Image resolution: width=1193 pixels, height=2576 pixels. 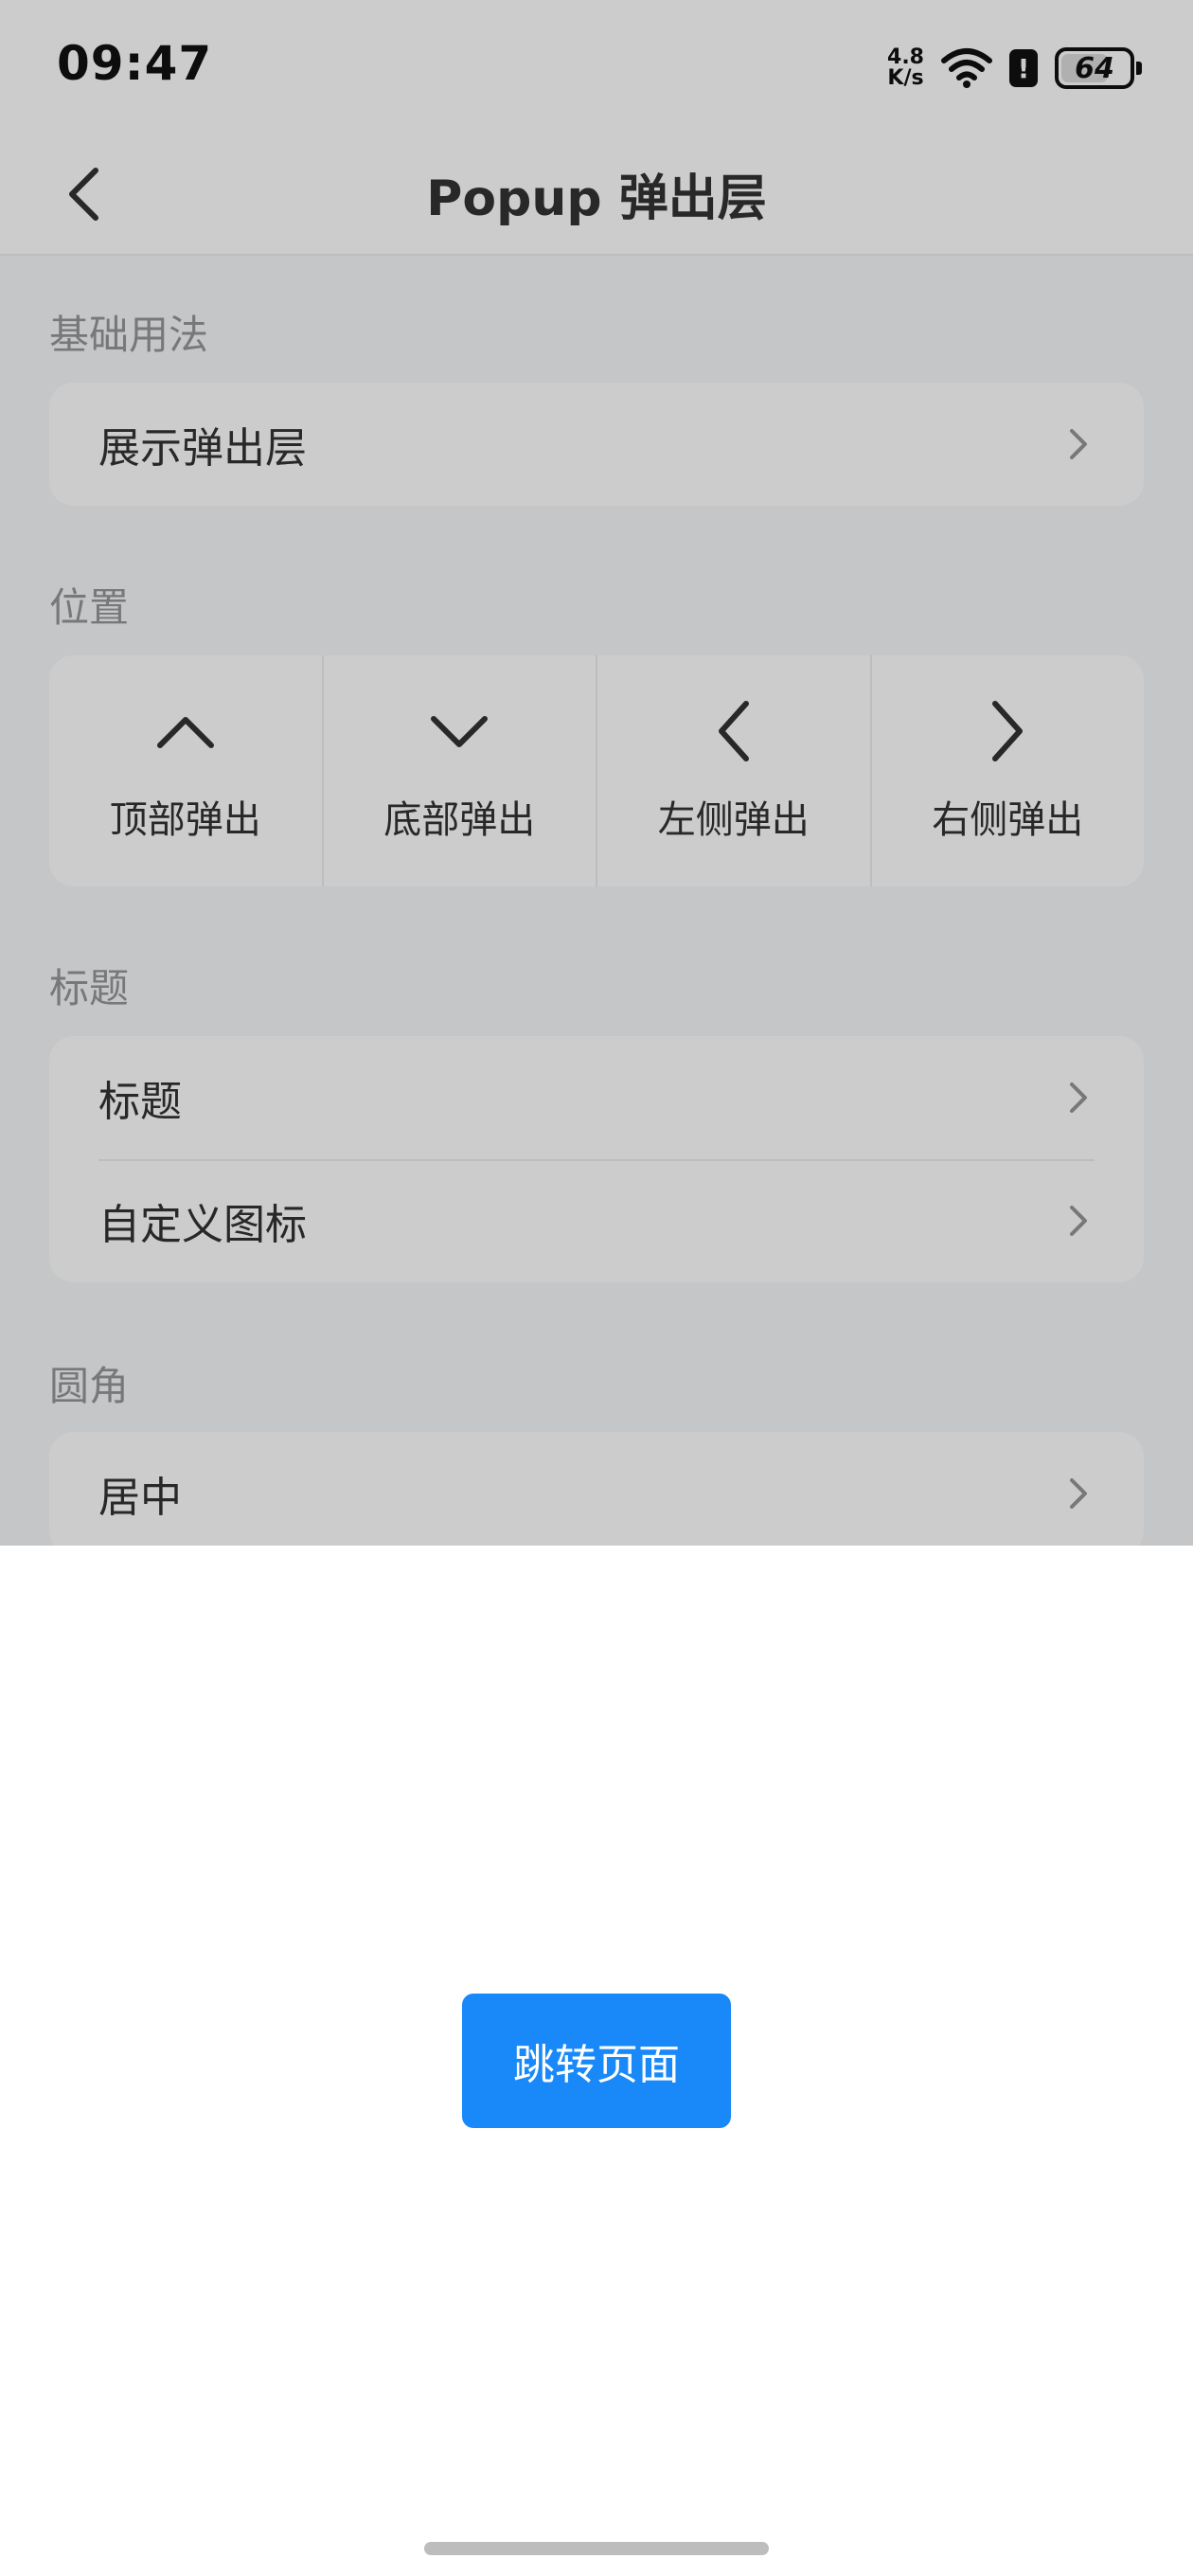 I want to click on jump-page-button: 跳转页面, so click(x=596, y=2061).